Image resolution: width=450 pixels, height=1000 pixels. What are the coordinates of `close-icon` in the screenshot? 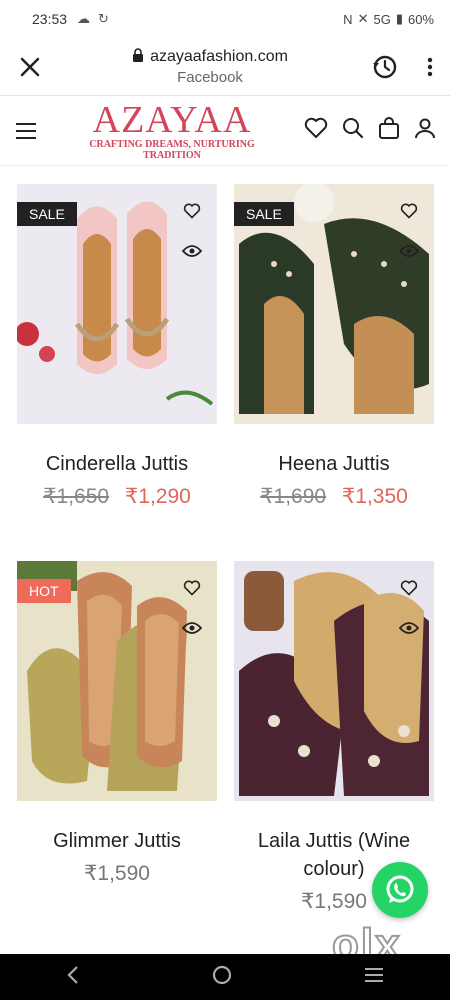 It's located at (30, 67).